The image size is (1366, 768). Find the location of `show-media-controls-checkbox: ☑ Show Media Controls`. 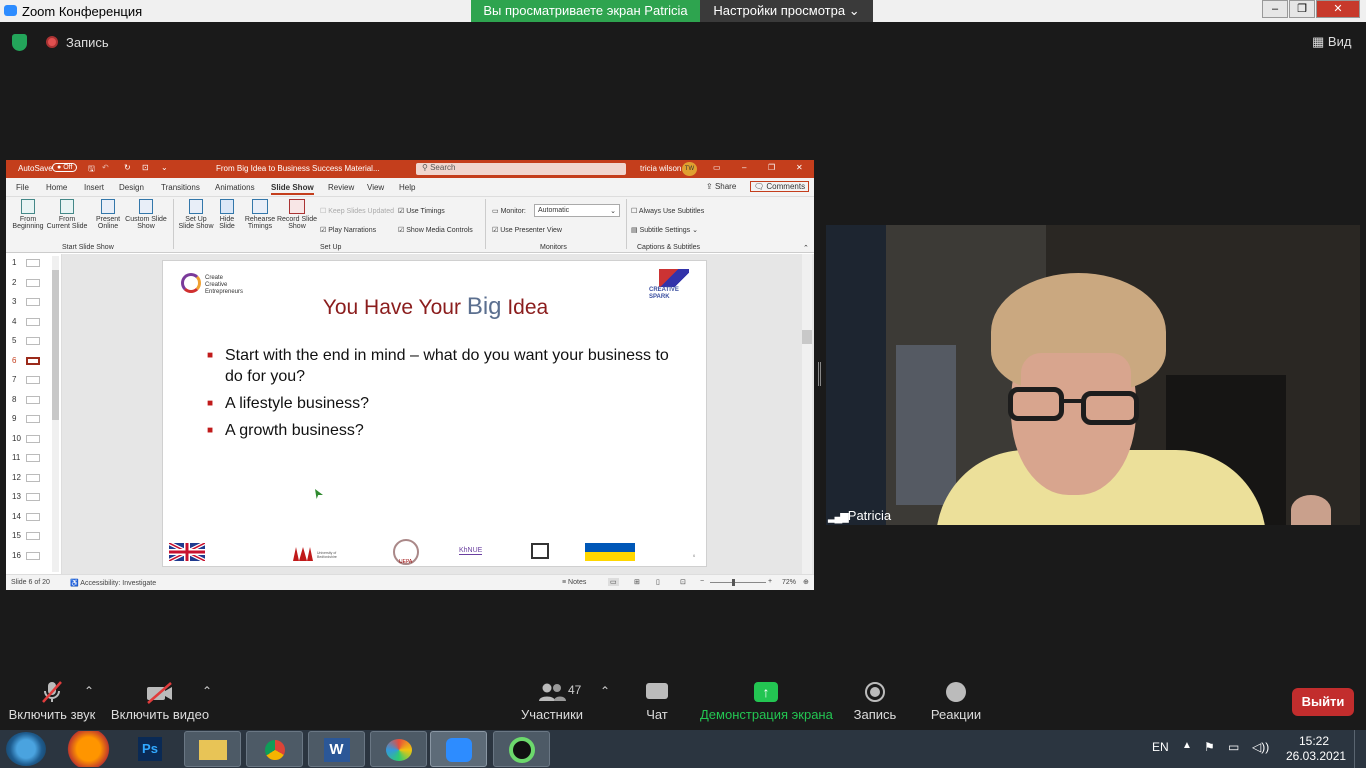

show-media-controls-checkbox: ☑ Show Media Controls is located at coordinates (435, 230).